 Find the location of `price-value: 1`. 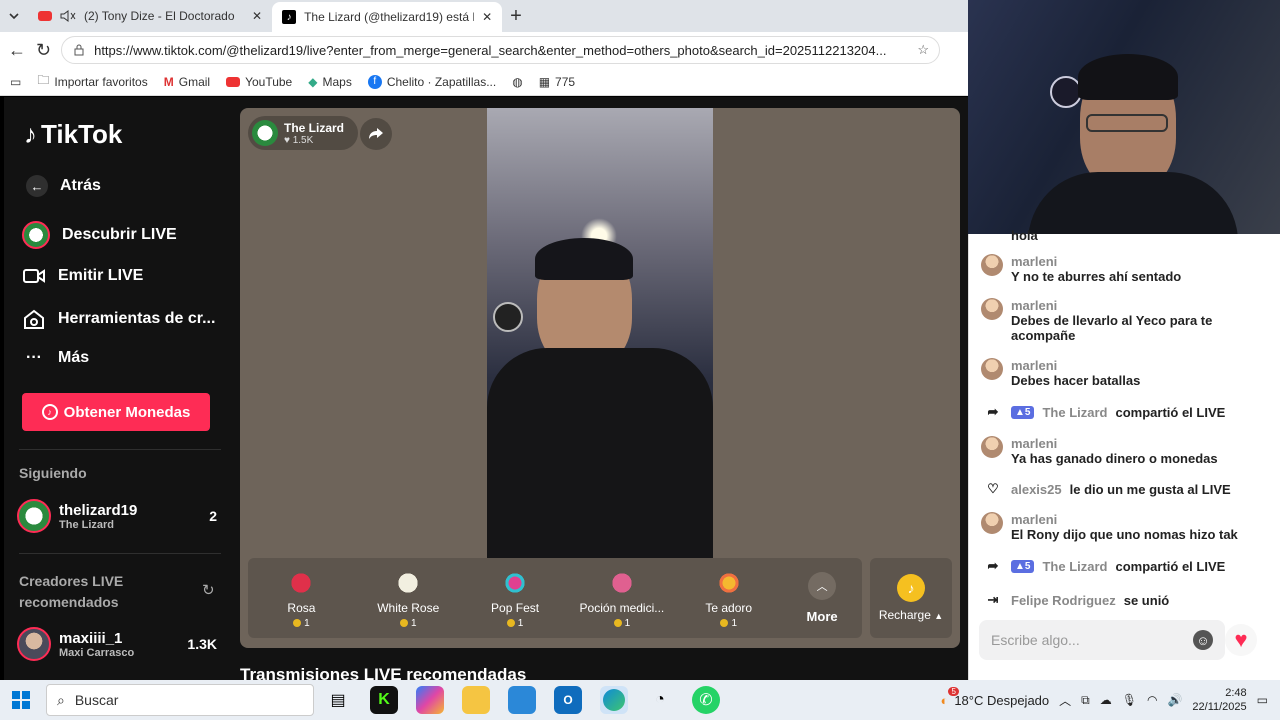

price-value: 1 is located at coordinates (413, 623).